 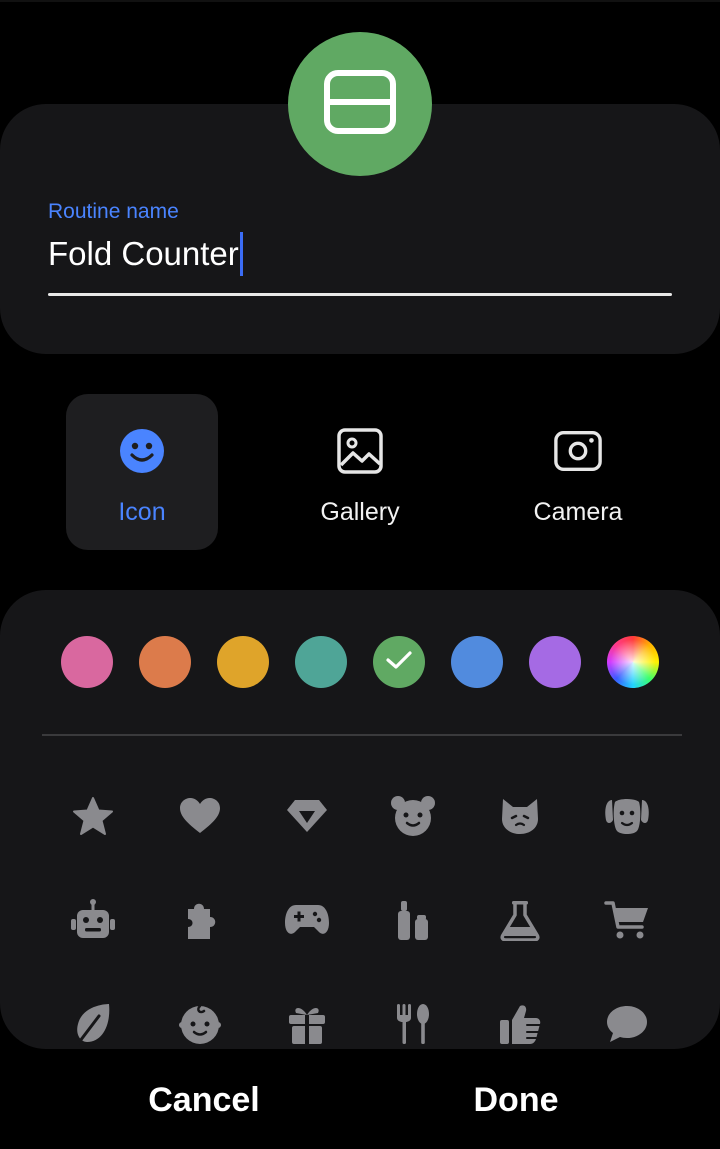 I want to click on text-cursor, so click(x=241, y=254).